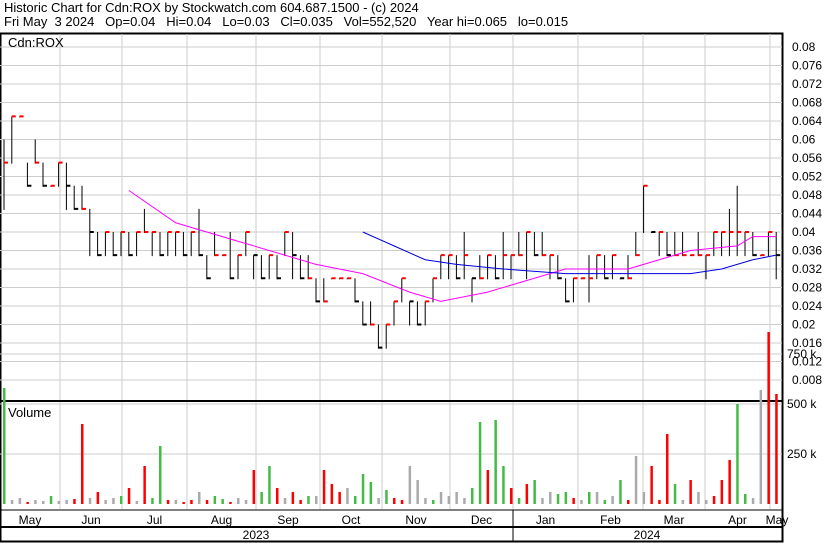  Describe the element at coordinates (807, 269) in the screenshot. I see `price-tick-label: 0.032` at that location.